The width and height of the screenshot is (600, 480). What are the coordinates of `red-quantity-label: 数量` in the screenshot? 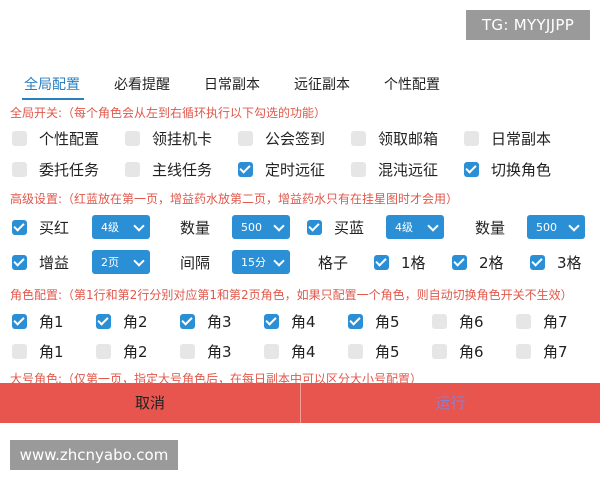 It's located at (195, 228).